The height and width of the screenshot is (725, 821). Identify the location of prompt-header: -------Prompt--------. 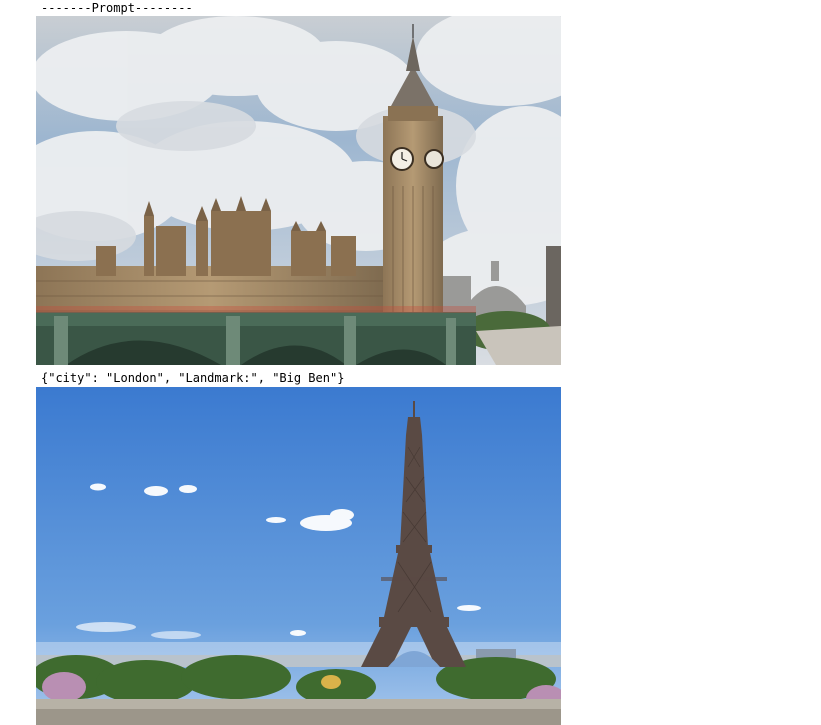
(117, 8).